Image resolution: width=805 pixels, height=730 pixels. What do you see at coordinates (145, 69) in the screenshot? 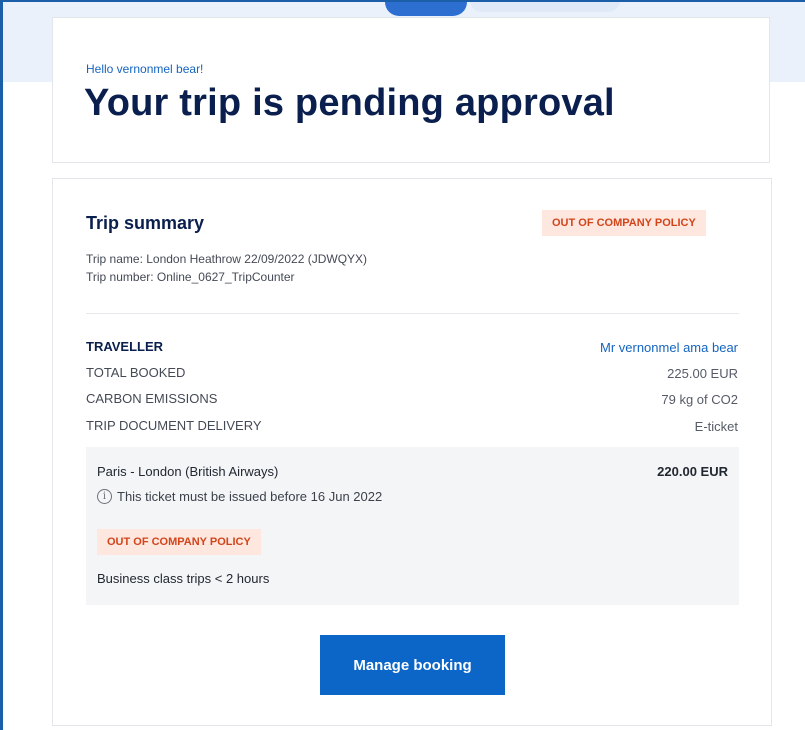
I see `greeting-text: Hello vernonmel bear!` at bounding box center [145, 69].